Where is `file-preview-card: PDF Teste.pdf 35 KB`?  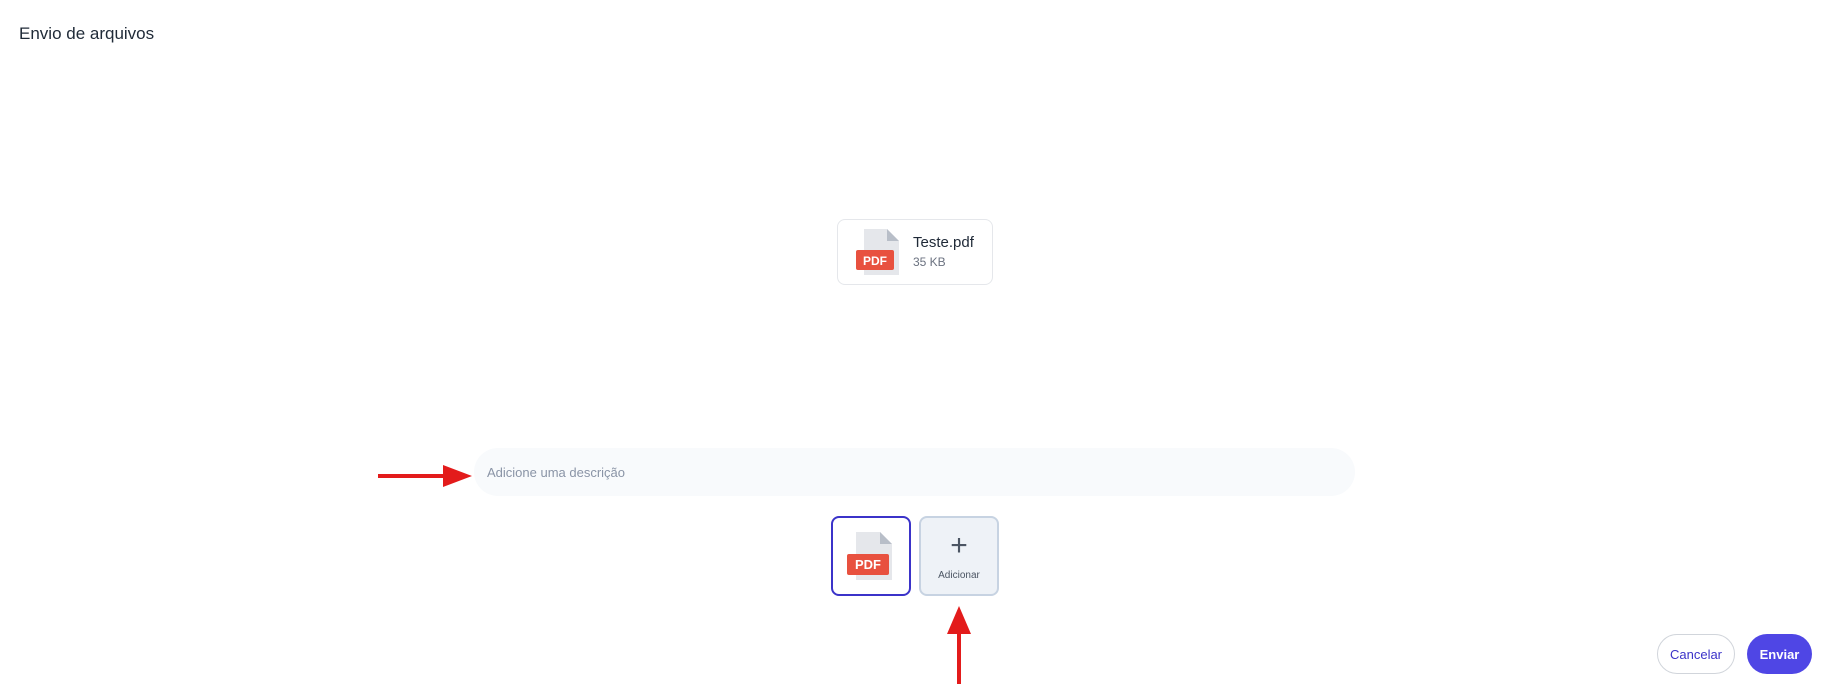 file-preview-card: PDF Teste.pdf 35 KB is located at coordinates (915, 252).